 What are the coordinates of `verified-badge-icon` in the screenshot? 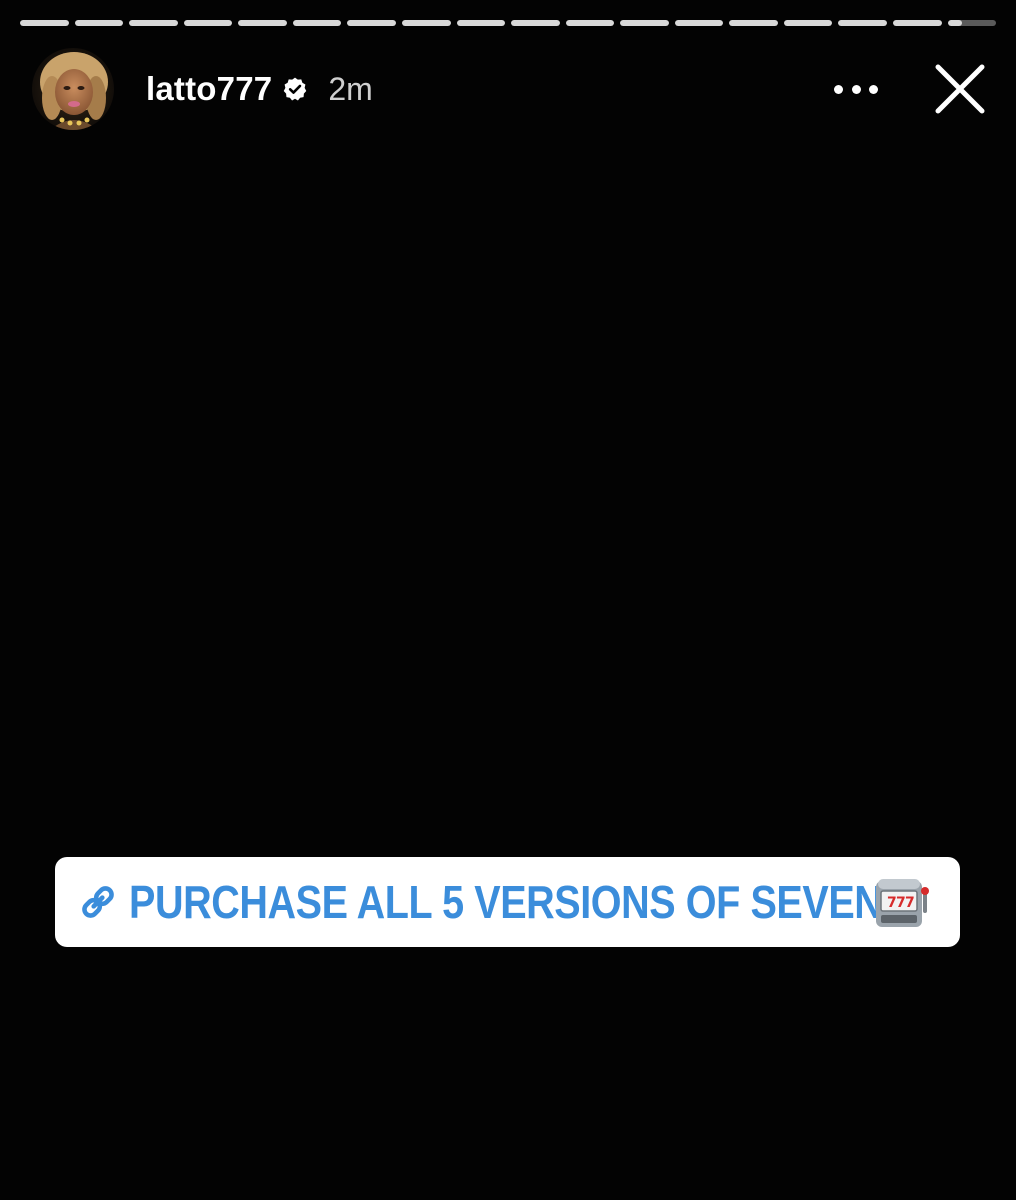 It's located at (295, 89).